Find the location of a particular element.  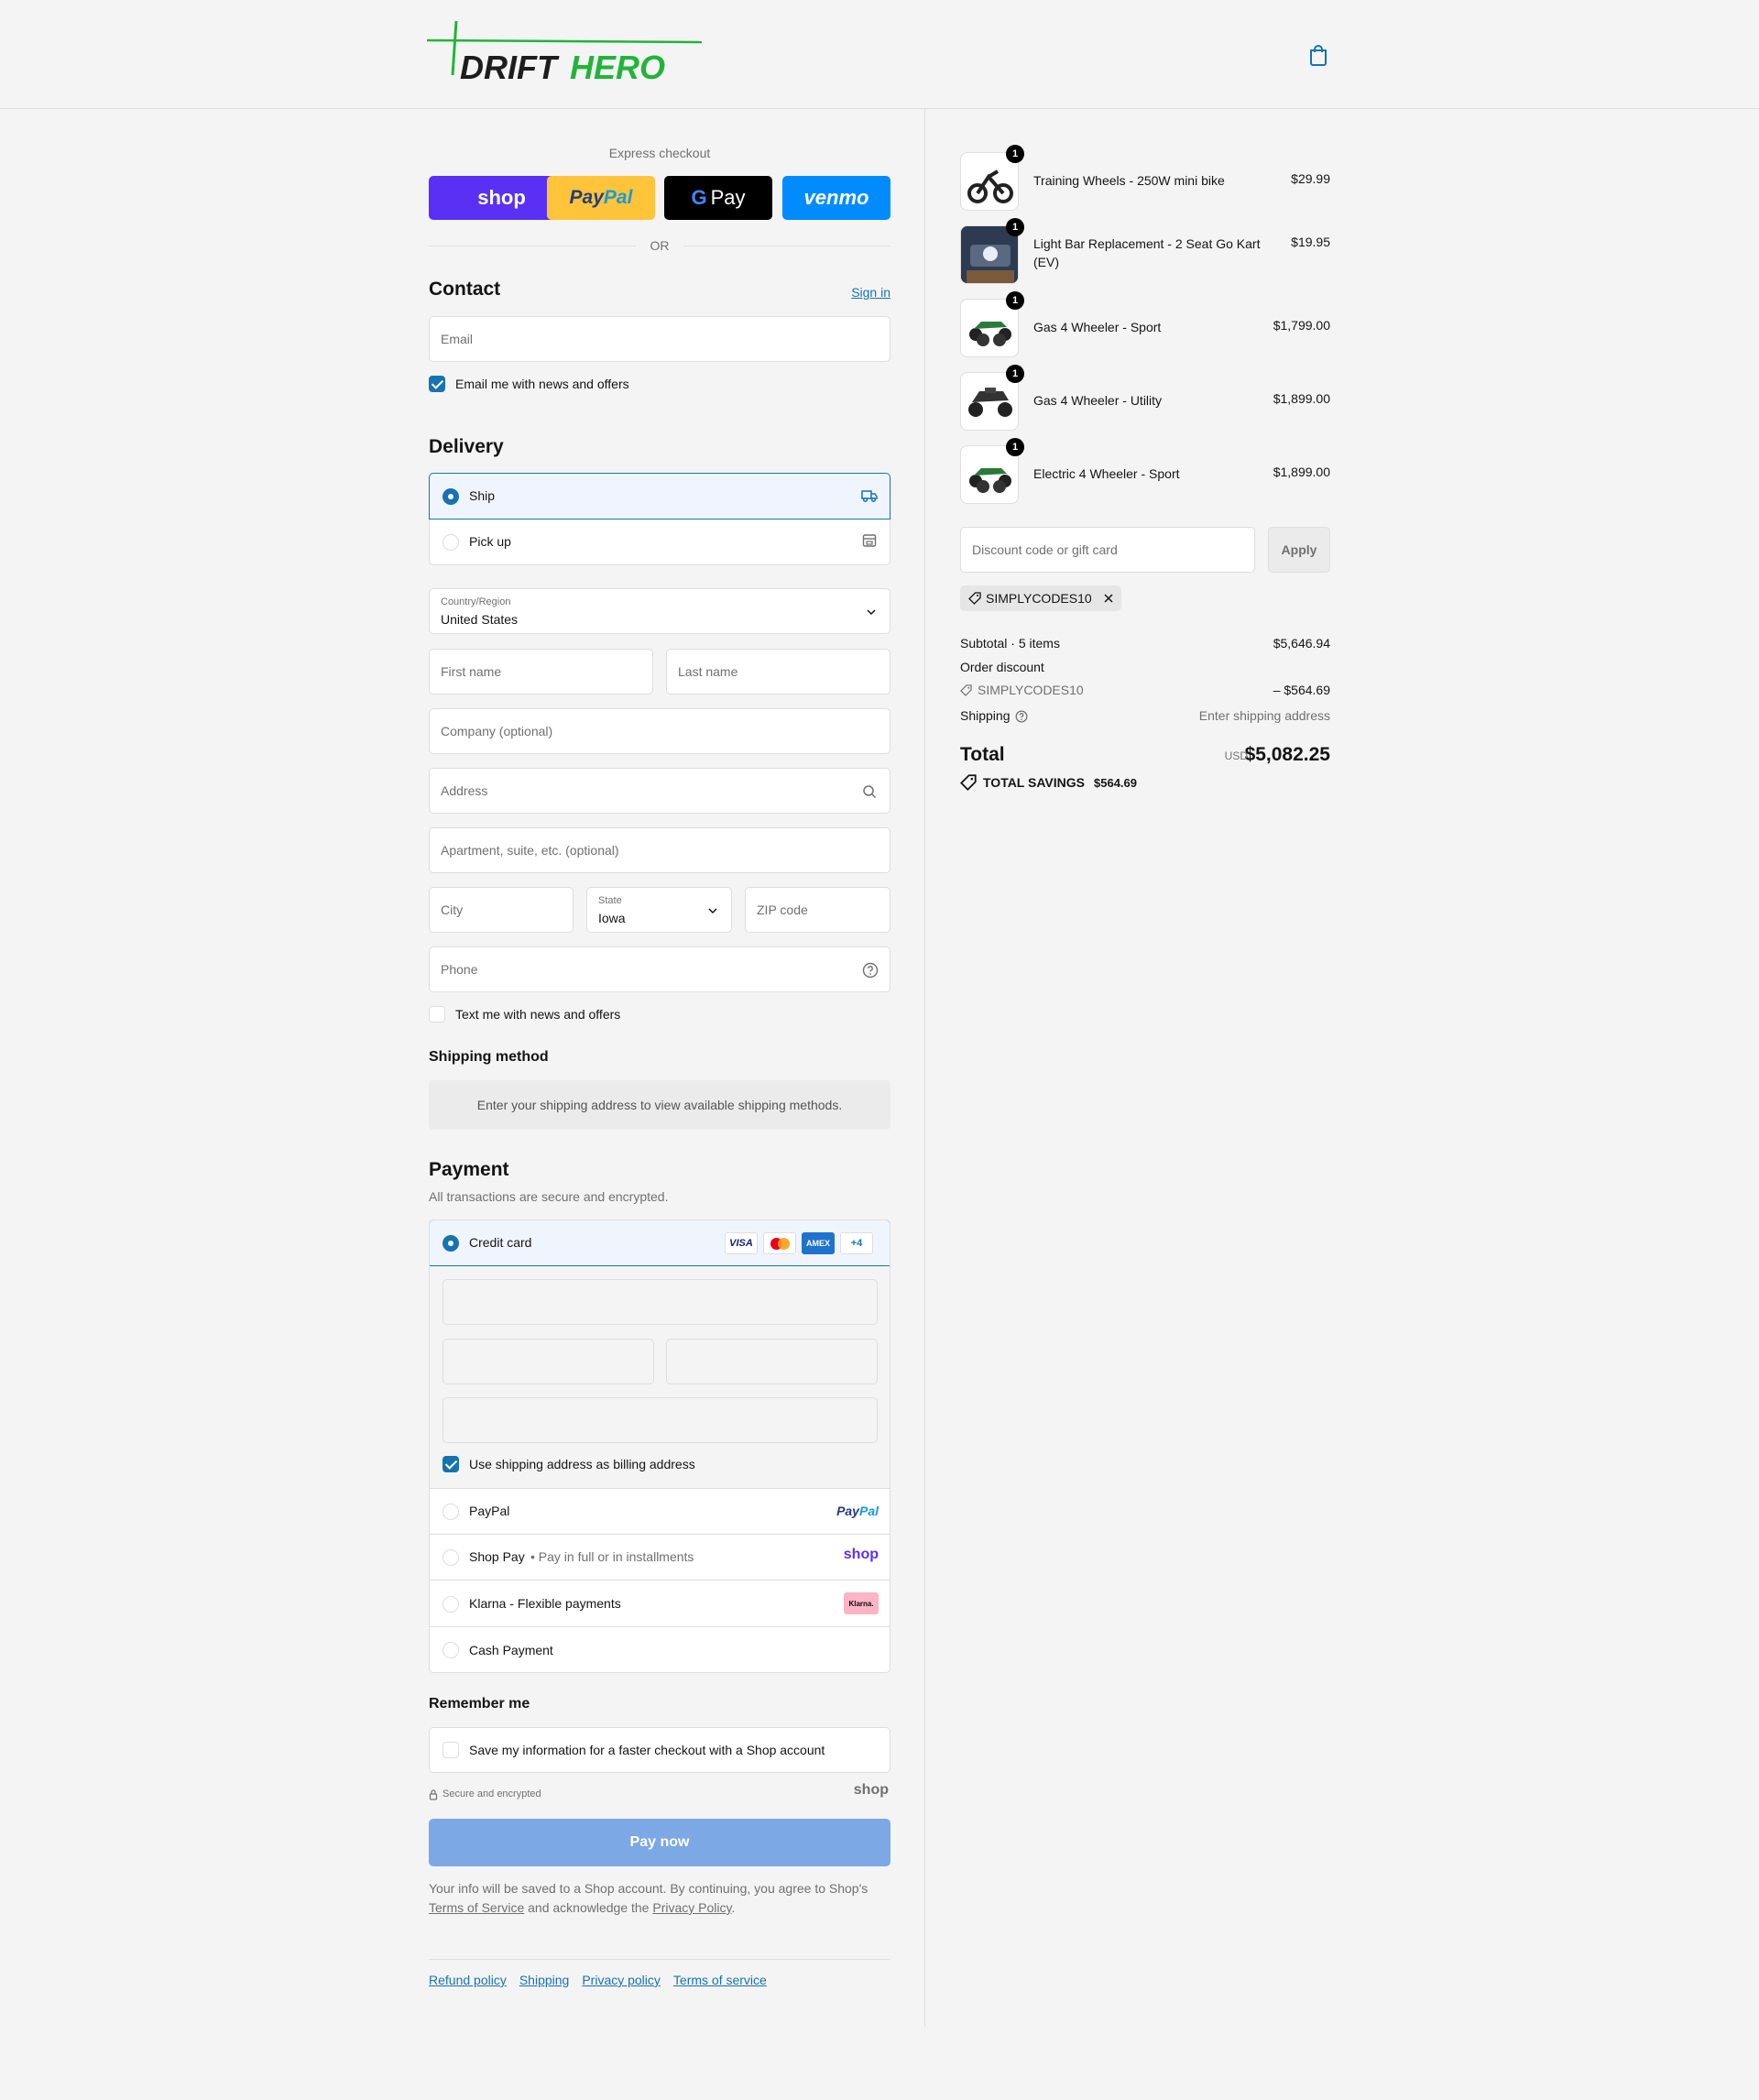

apply-button: Apply is located at coordinates (1299, 550).